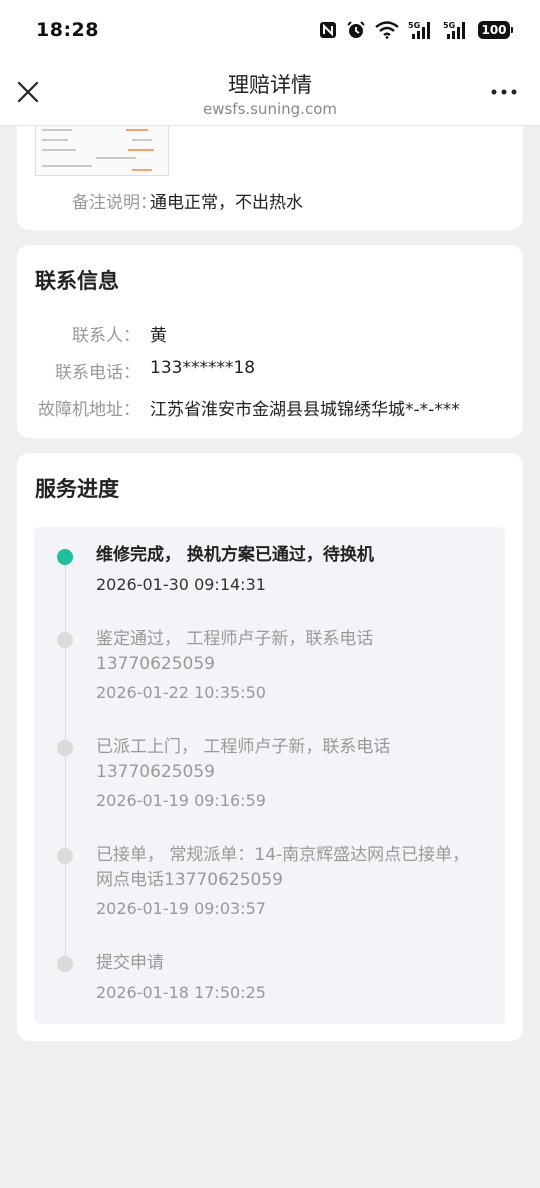  What do you see at coordinates (269, 109) in the screenshot?
I see `page-domain: ewsfs.suning.com` at bounding box center [269, 109].